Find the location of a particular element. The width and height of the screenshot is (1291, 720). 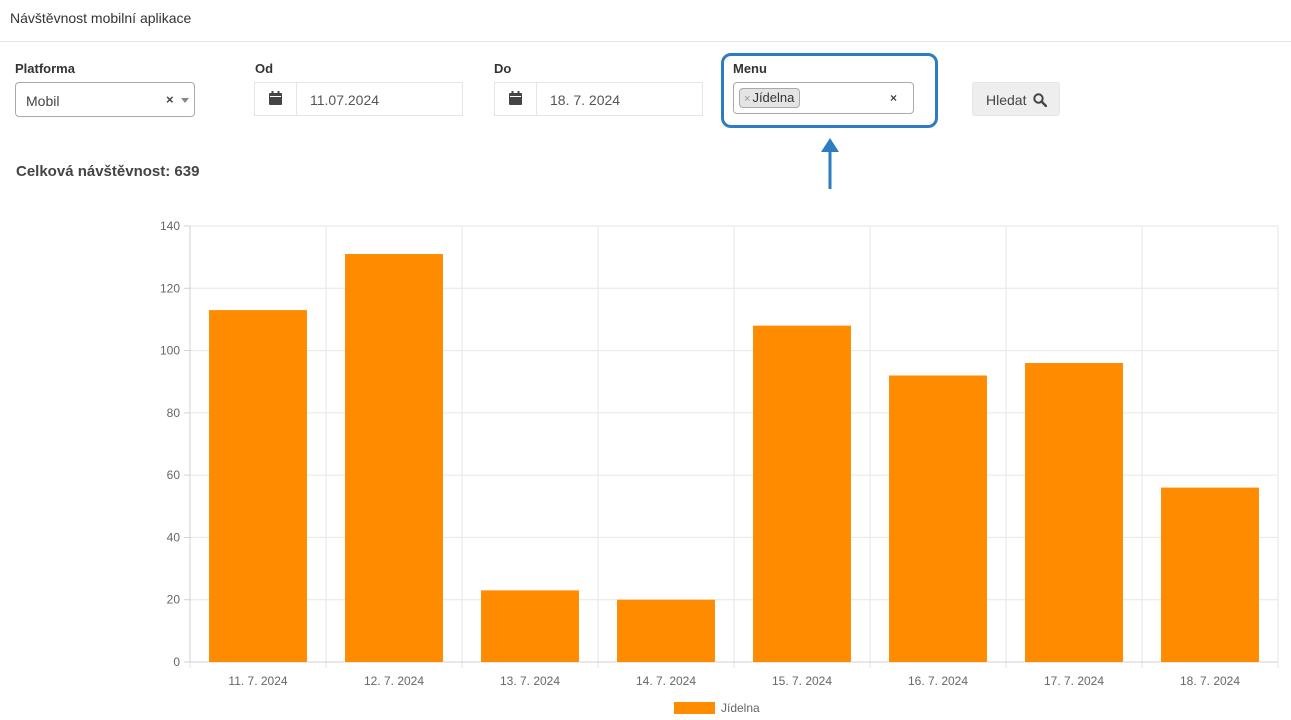

bar-18-7-2024 is located at coordinates (1210, 574).